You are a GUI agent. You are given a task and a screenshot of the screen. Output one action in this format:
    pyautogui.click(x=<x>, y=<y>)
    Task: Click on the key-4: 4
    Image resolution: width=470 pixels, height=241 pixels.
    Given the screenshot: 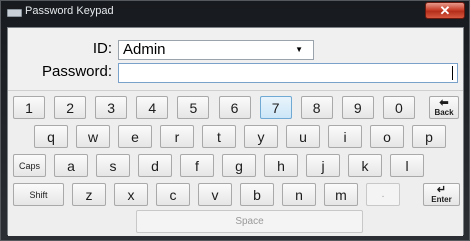 What is the action you would take?
    pyautogui.click(x=152, y=107)
    